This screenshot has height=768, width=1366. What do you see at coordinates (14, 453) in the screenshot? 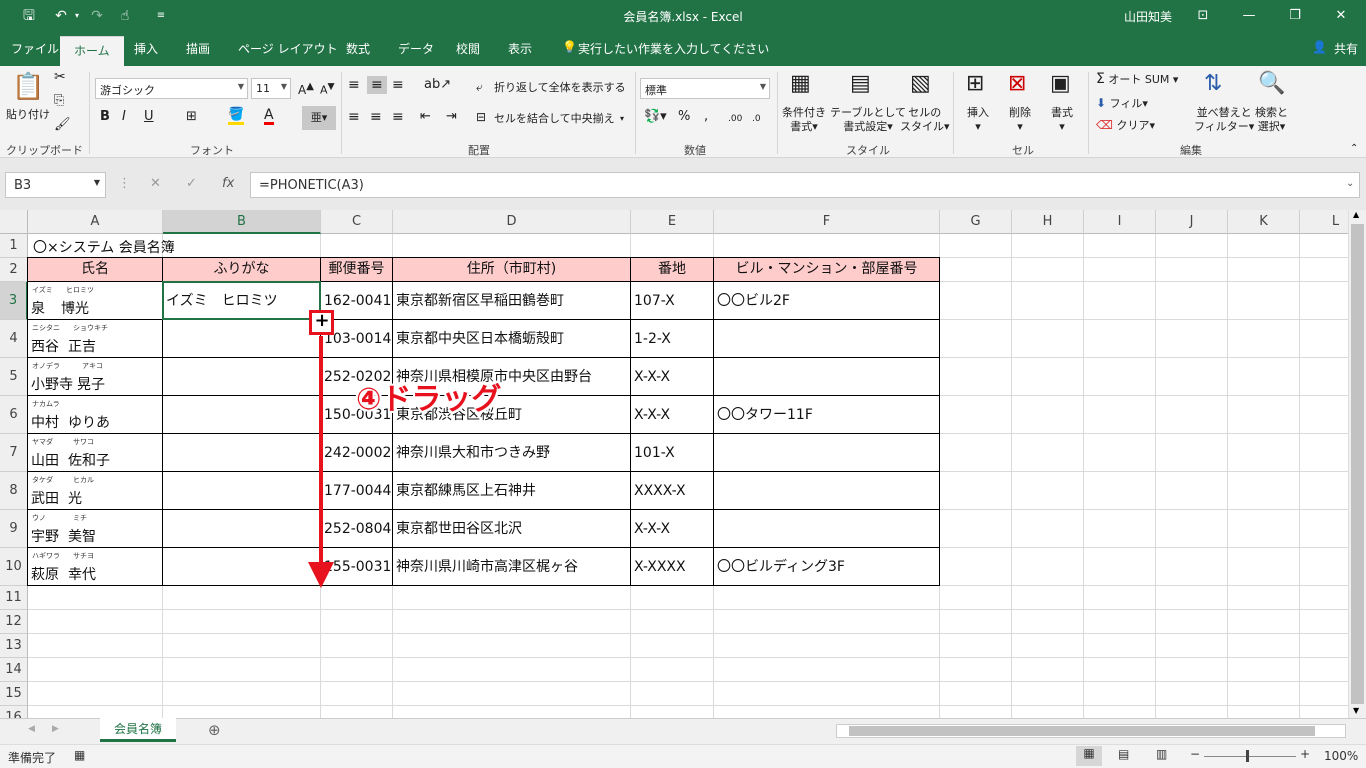
I see `row-header-7: 7` at bounding box center [14, 453].